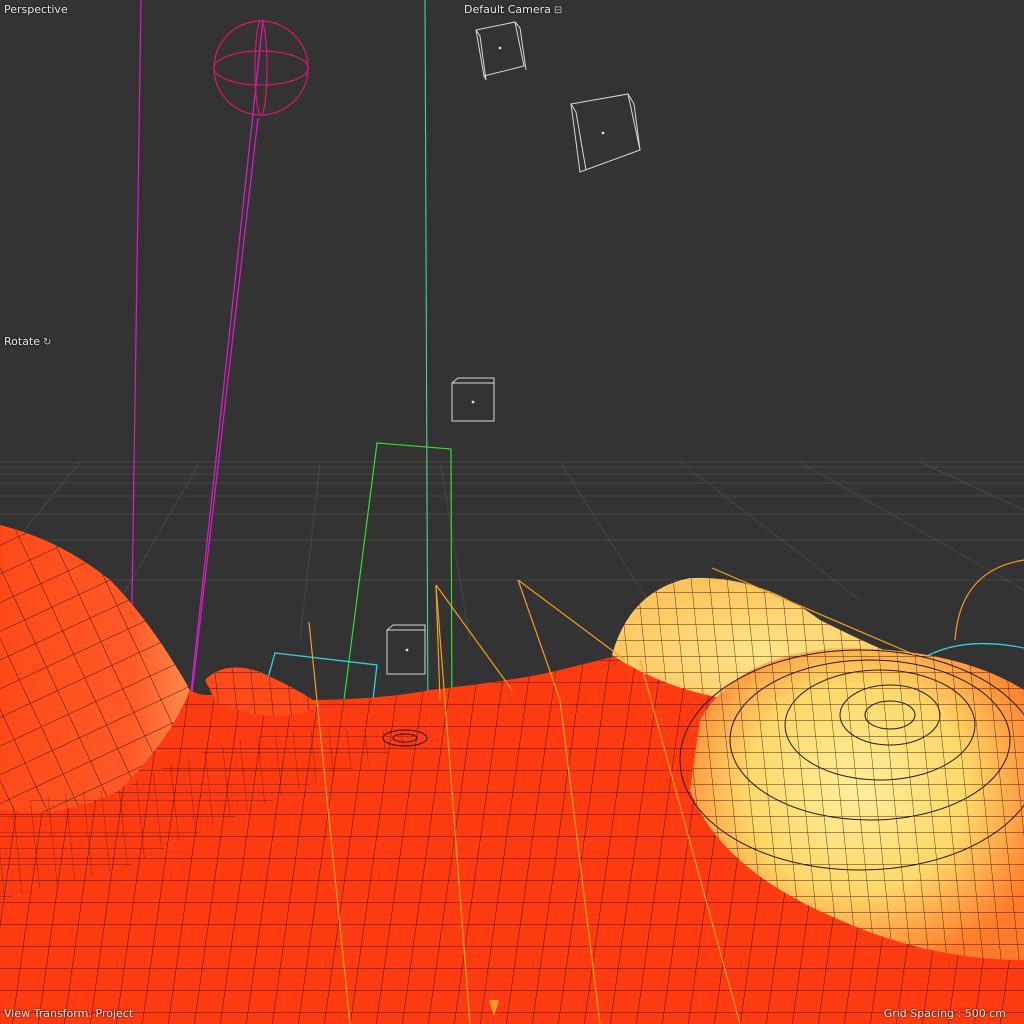 The image size is (1024, 1024). Describe the element at coordinates (507, 9) in the screenshot. I see `camera-name-label: Default Camera` at that location.